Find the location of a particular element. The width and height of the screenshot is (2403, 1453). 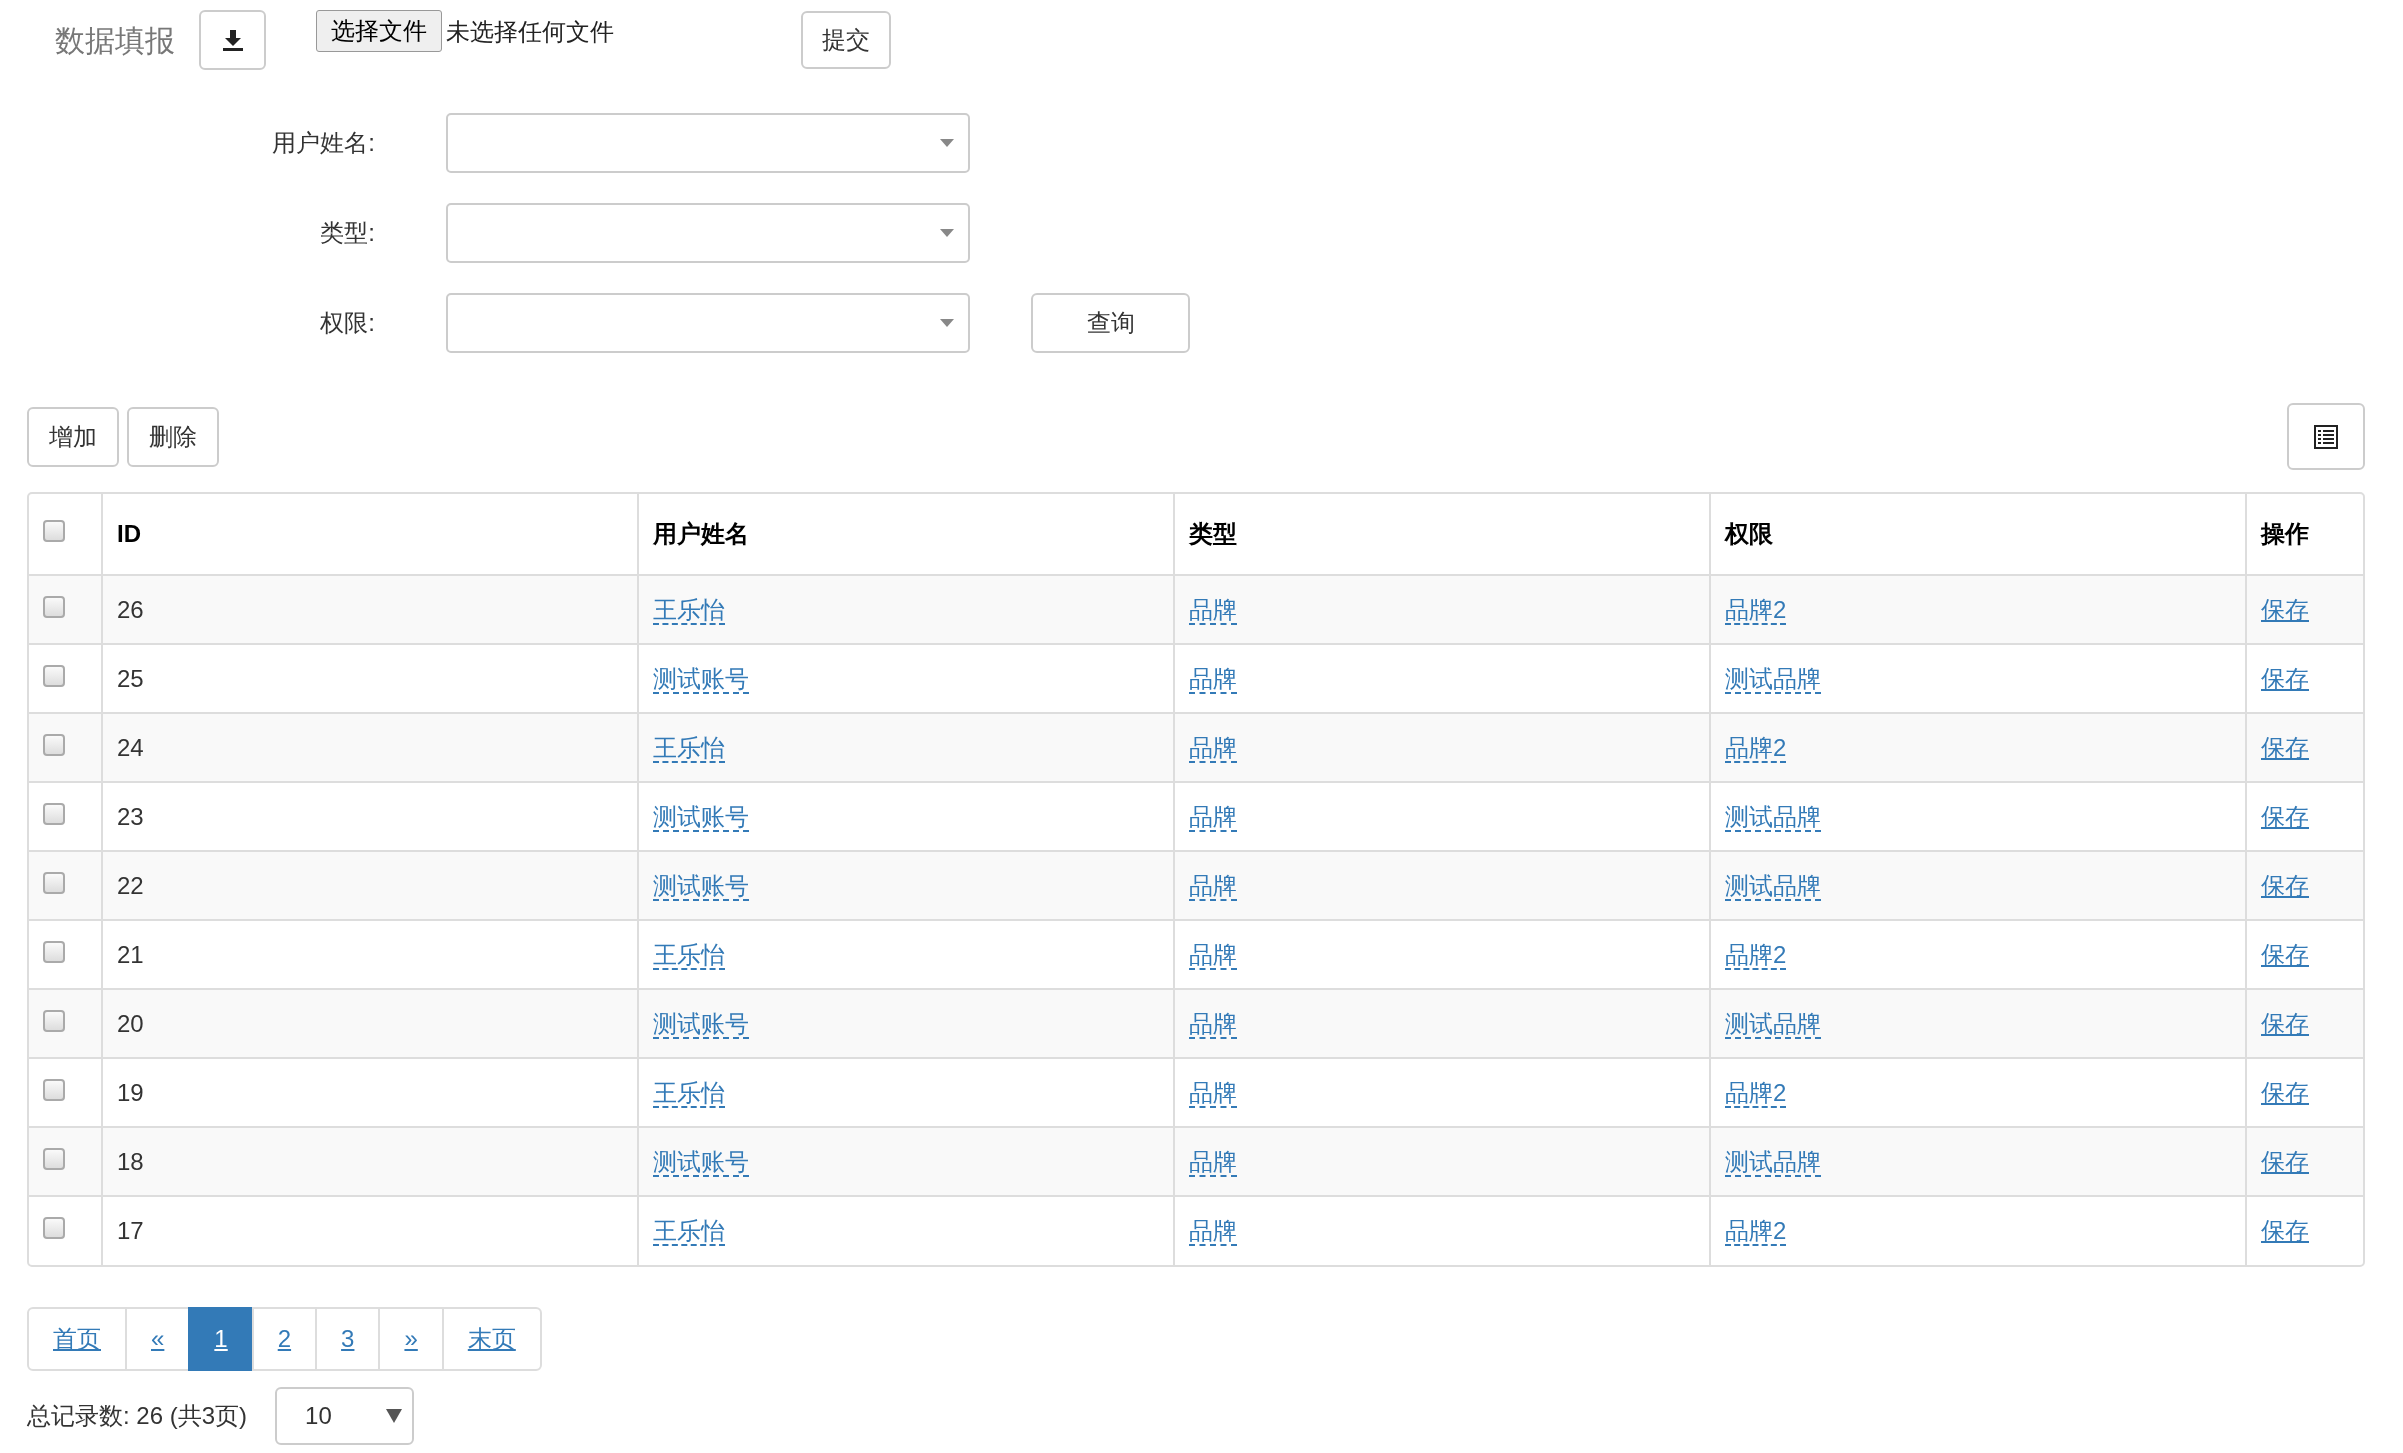

filter-label: 权限: is located at coordinates (347, 323).